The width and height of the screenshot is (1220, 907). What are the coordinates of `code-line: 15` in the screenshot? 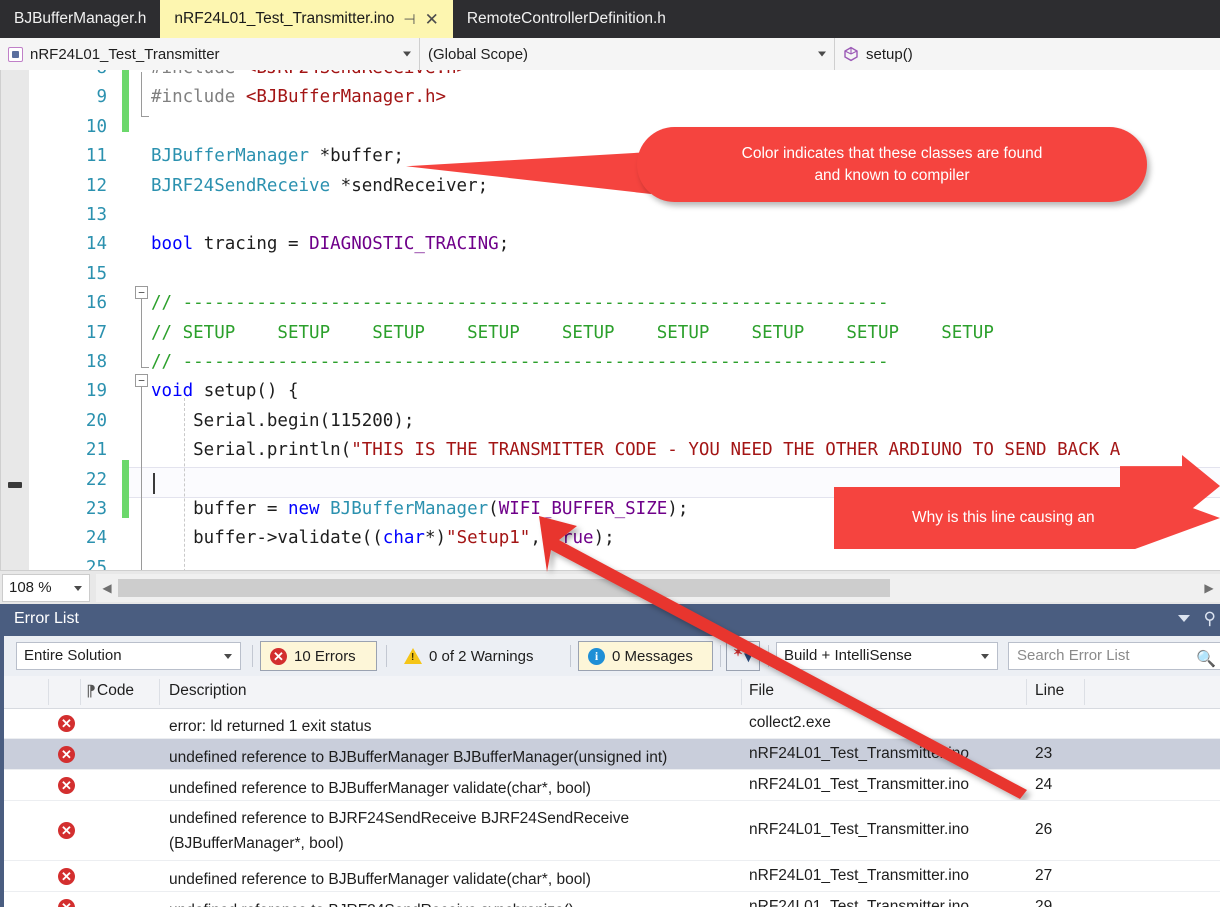 It's located at (624, 274).